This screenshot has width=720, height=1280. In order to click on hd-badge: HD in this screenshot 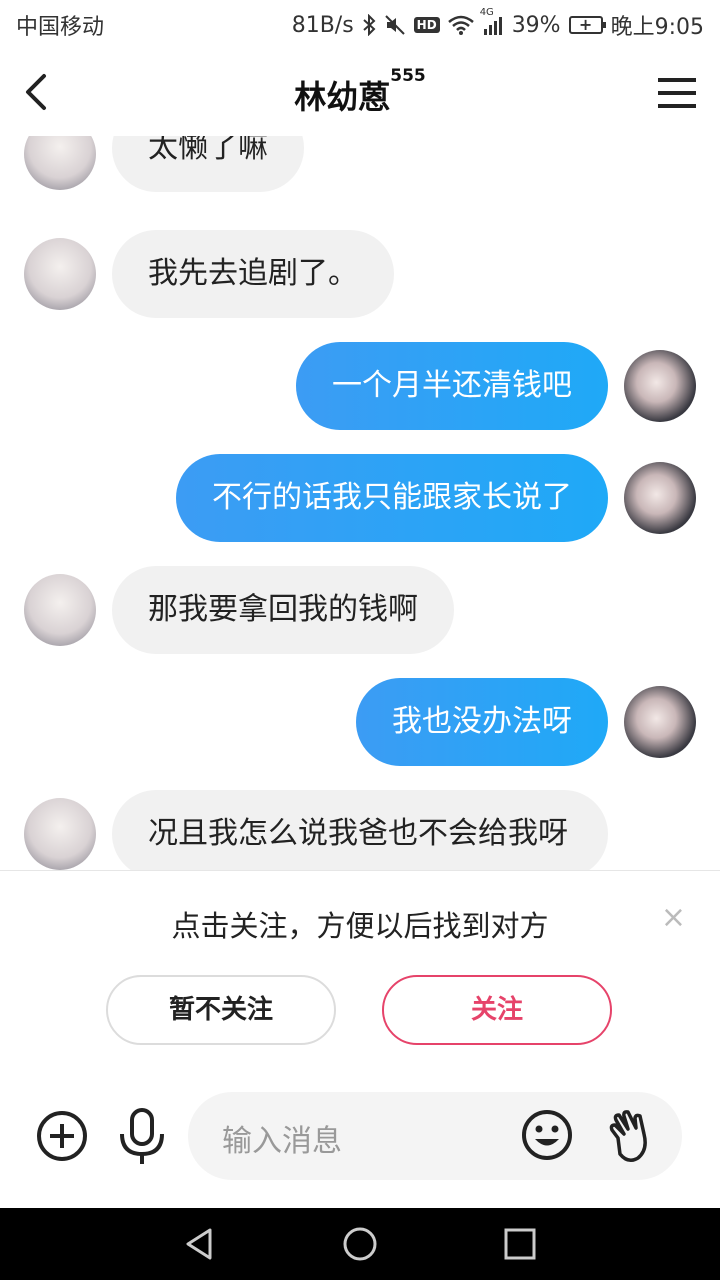, I will do `click(426, 25)`.